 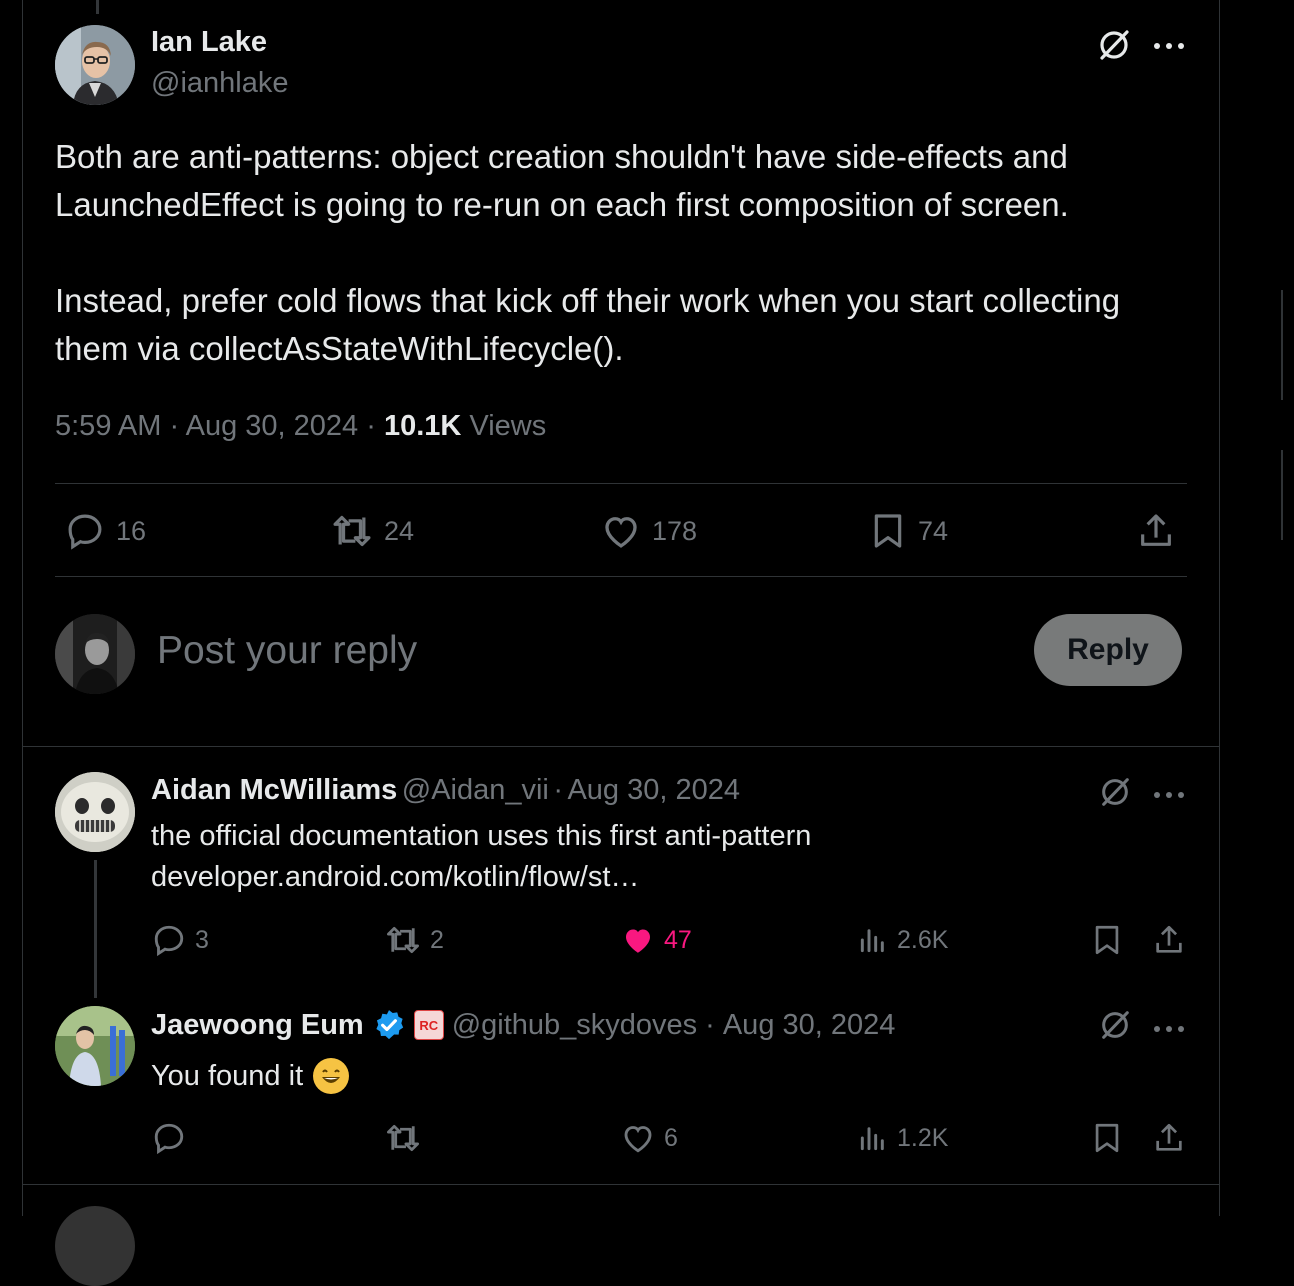 What do you see at coordinates (202, 939) in the screenshot?
I see `reply-count: 3` at bounding box center [202, 939].